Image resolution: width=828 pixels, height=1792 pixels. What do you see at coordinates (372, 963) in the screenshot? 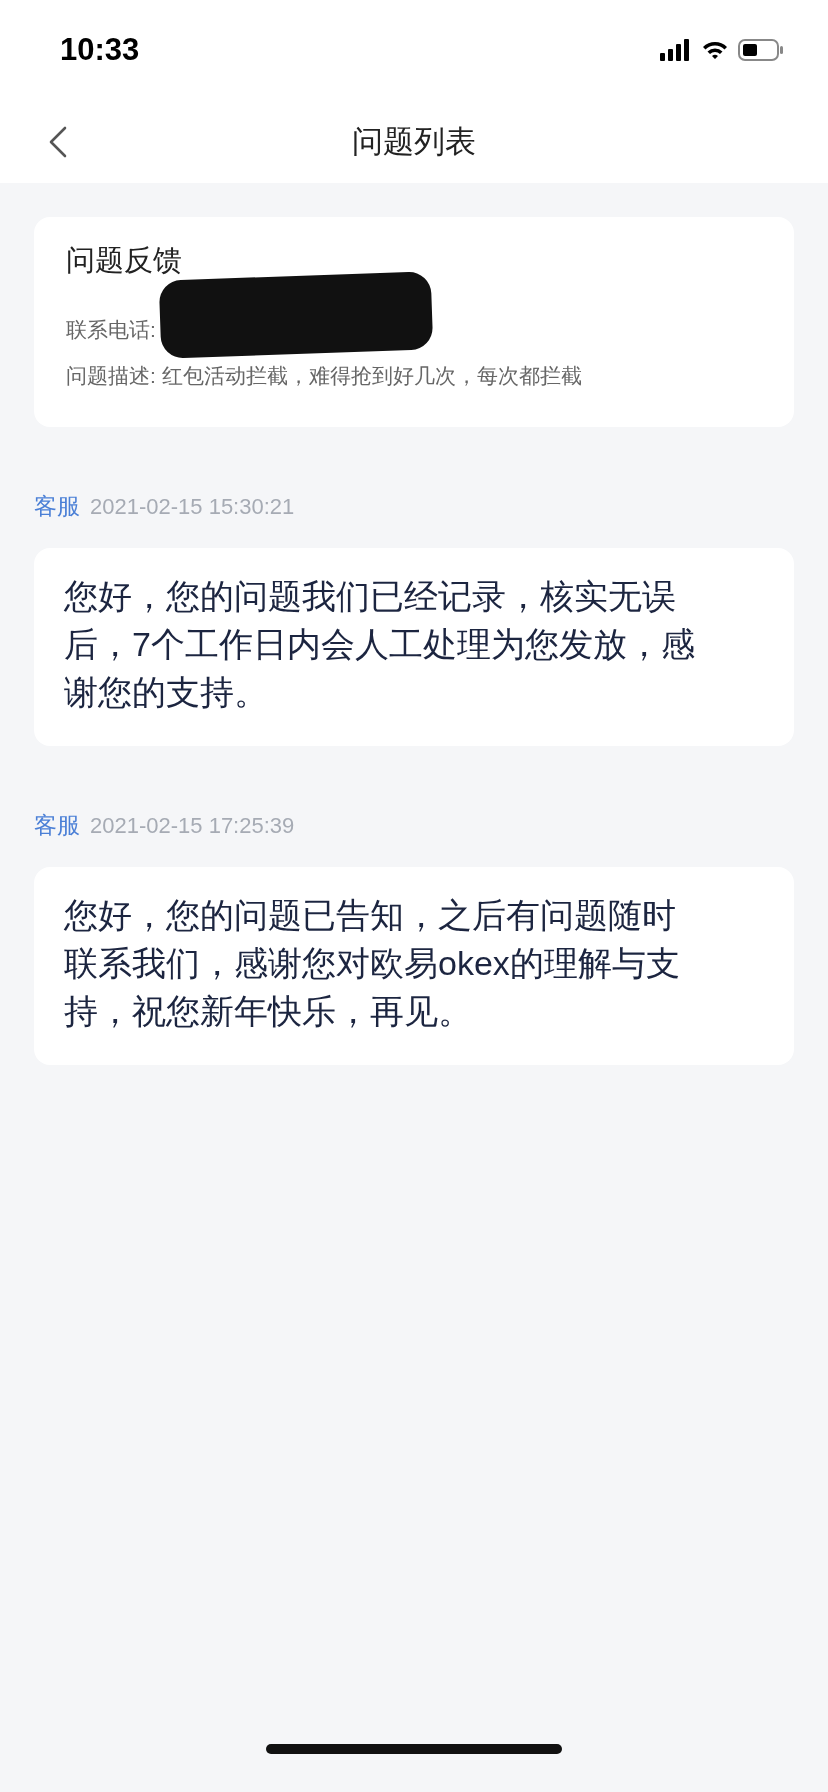
I see `message-text: 您好，您的问题已告知，之后有问题随时联系我们，感谢您对欧易okex的理解与支持，祝您新年快乐，再见。` at bounding box center [372, 963].